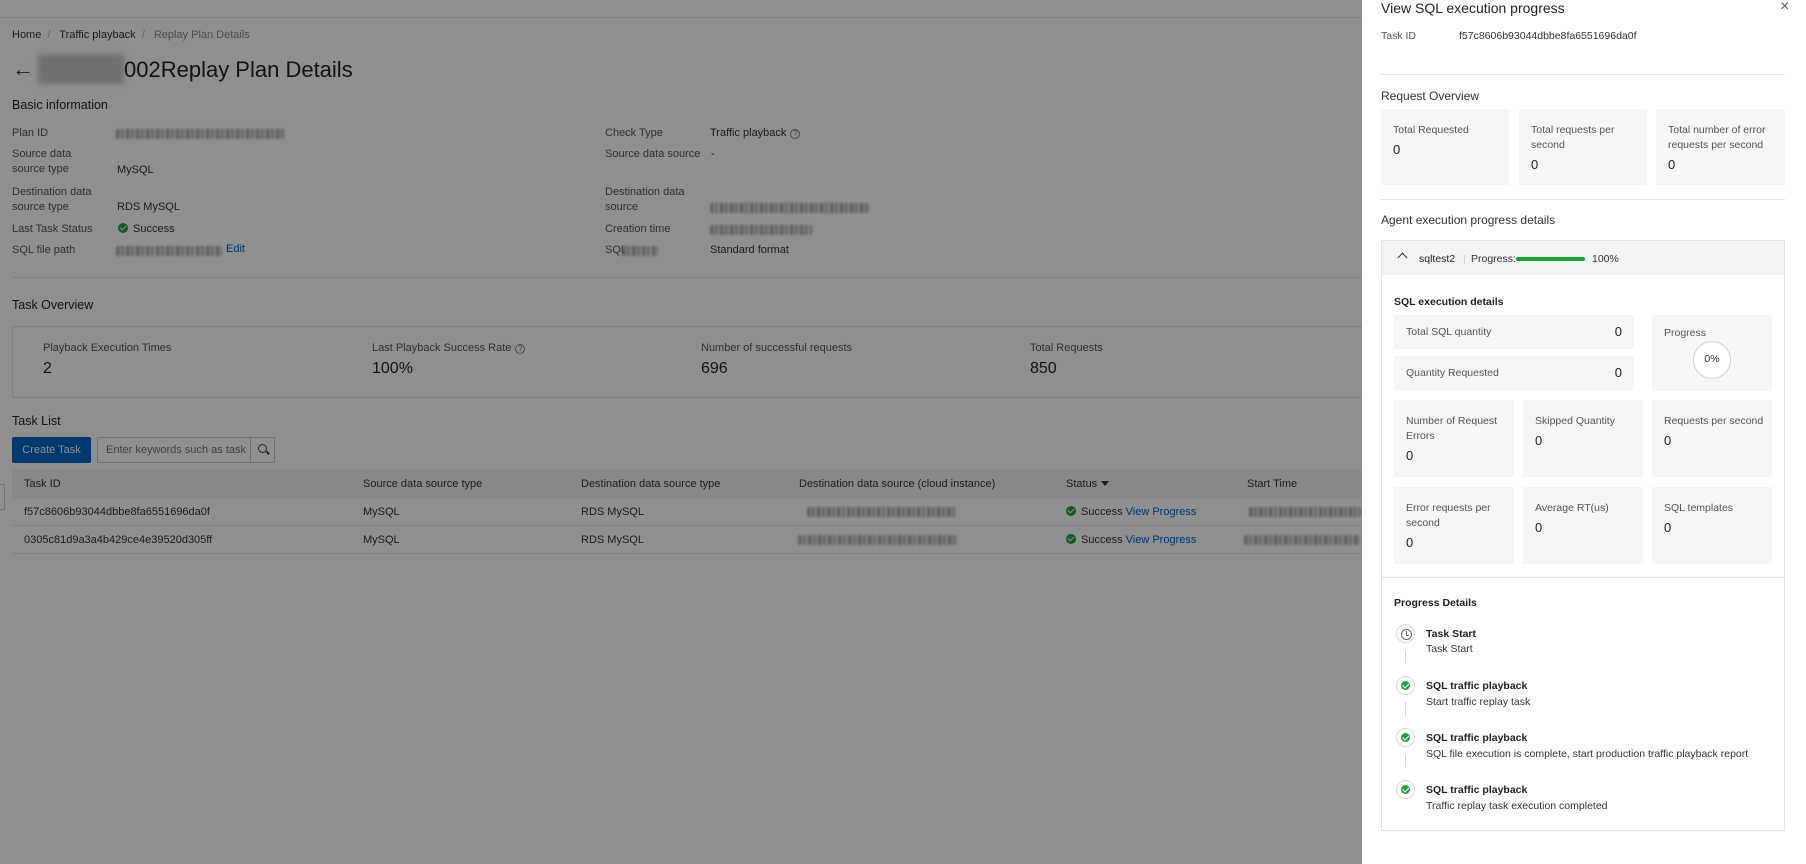 This screenshot has width=1806, height=864. I want to click on total-sql-card: Total SQL quantity 0, so click(1514, 332).